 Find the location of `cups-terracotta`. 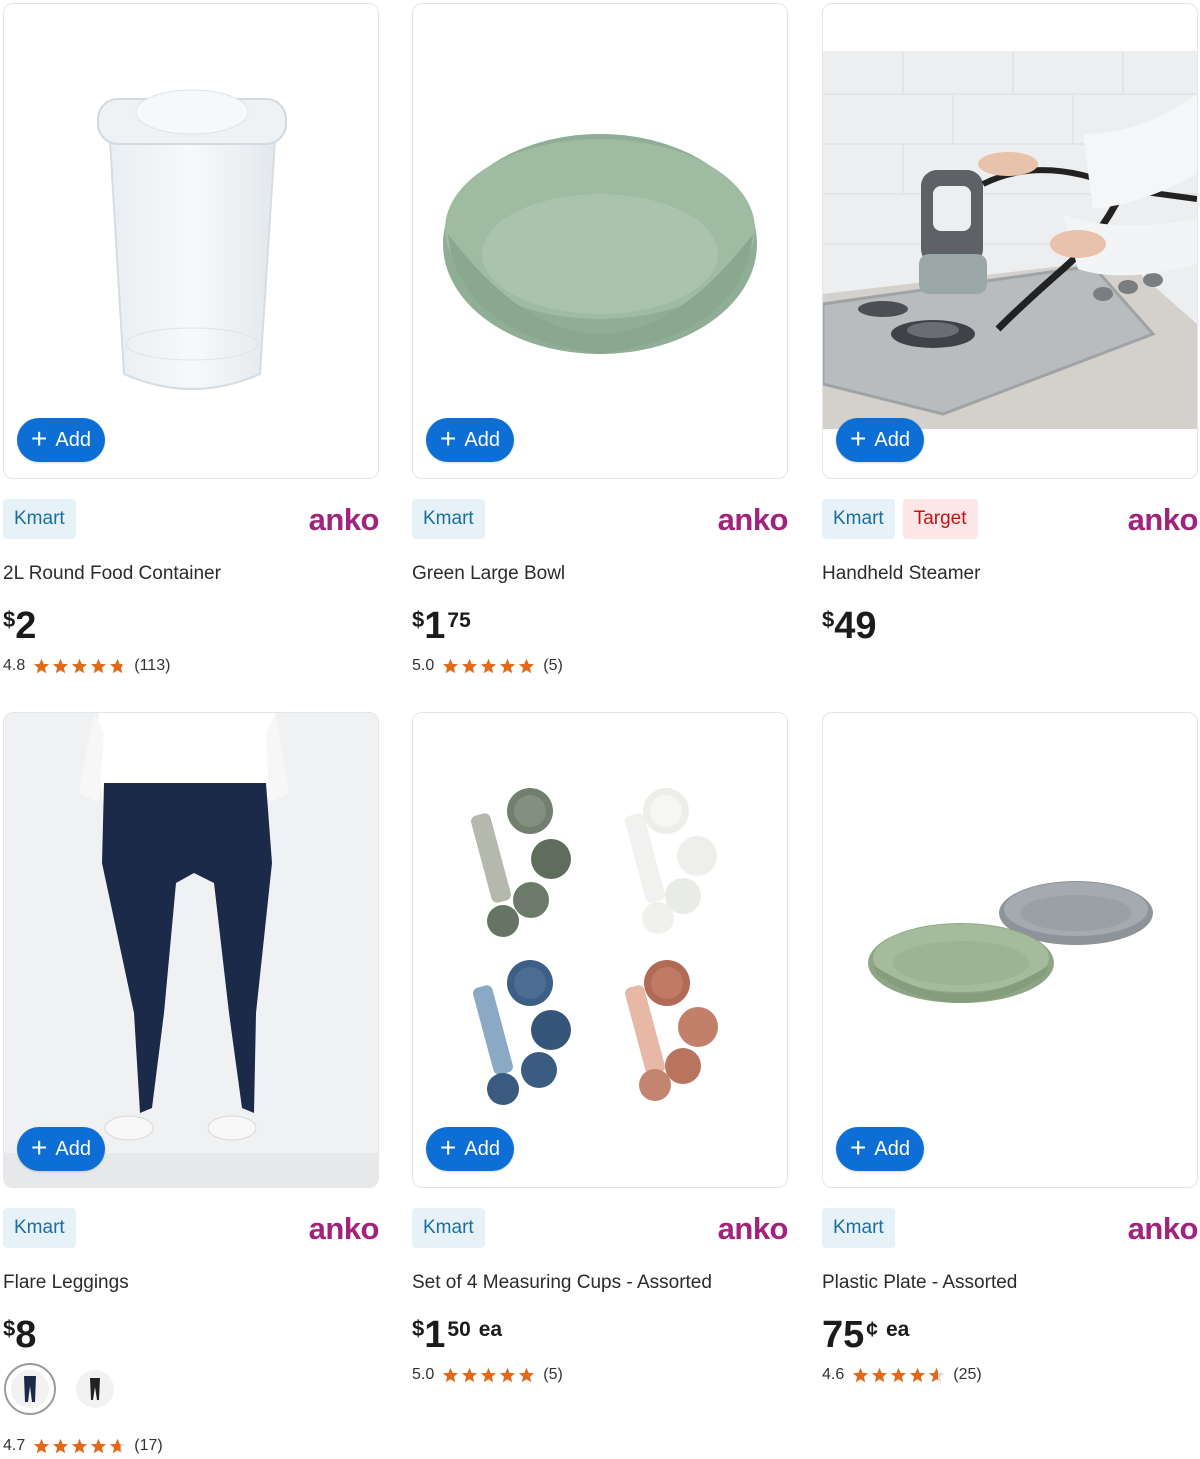

cups-terracotta is located at coordinates (671, 1030).